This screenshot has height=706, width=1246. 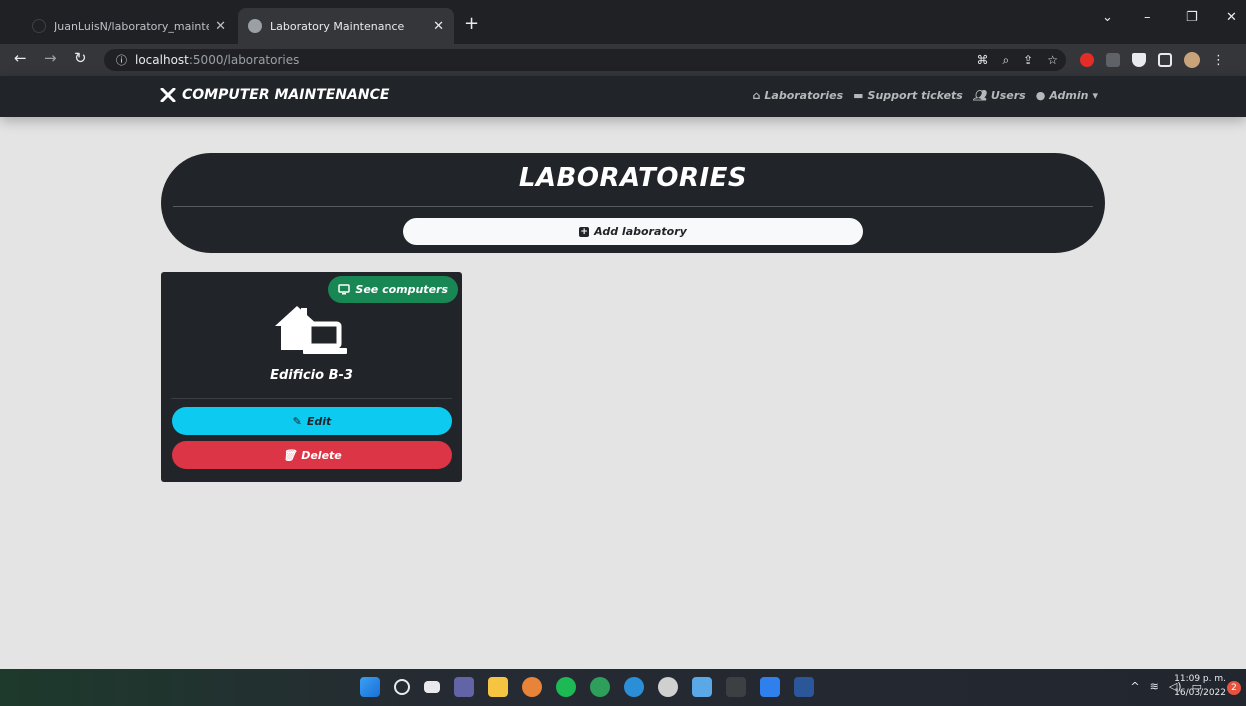 I want to click on add-laboratory-label: Add laboratory, so click(x=640, y=231).